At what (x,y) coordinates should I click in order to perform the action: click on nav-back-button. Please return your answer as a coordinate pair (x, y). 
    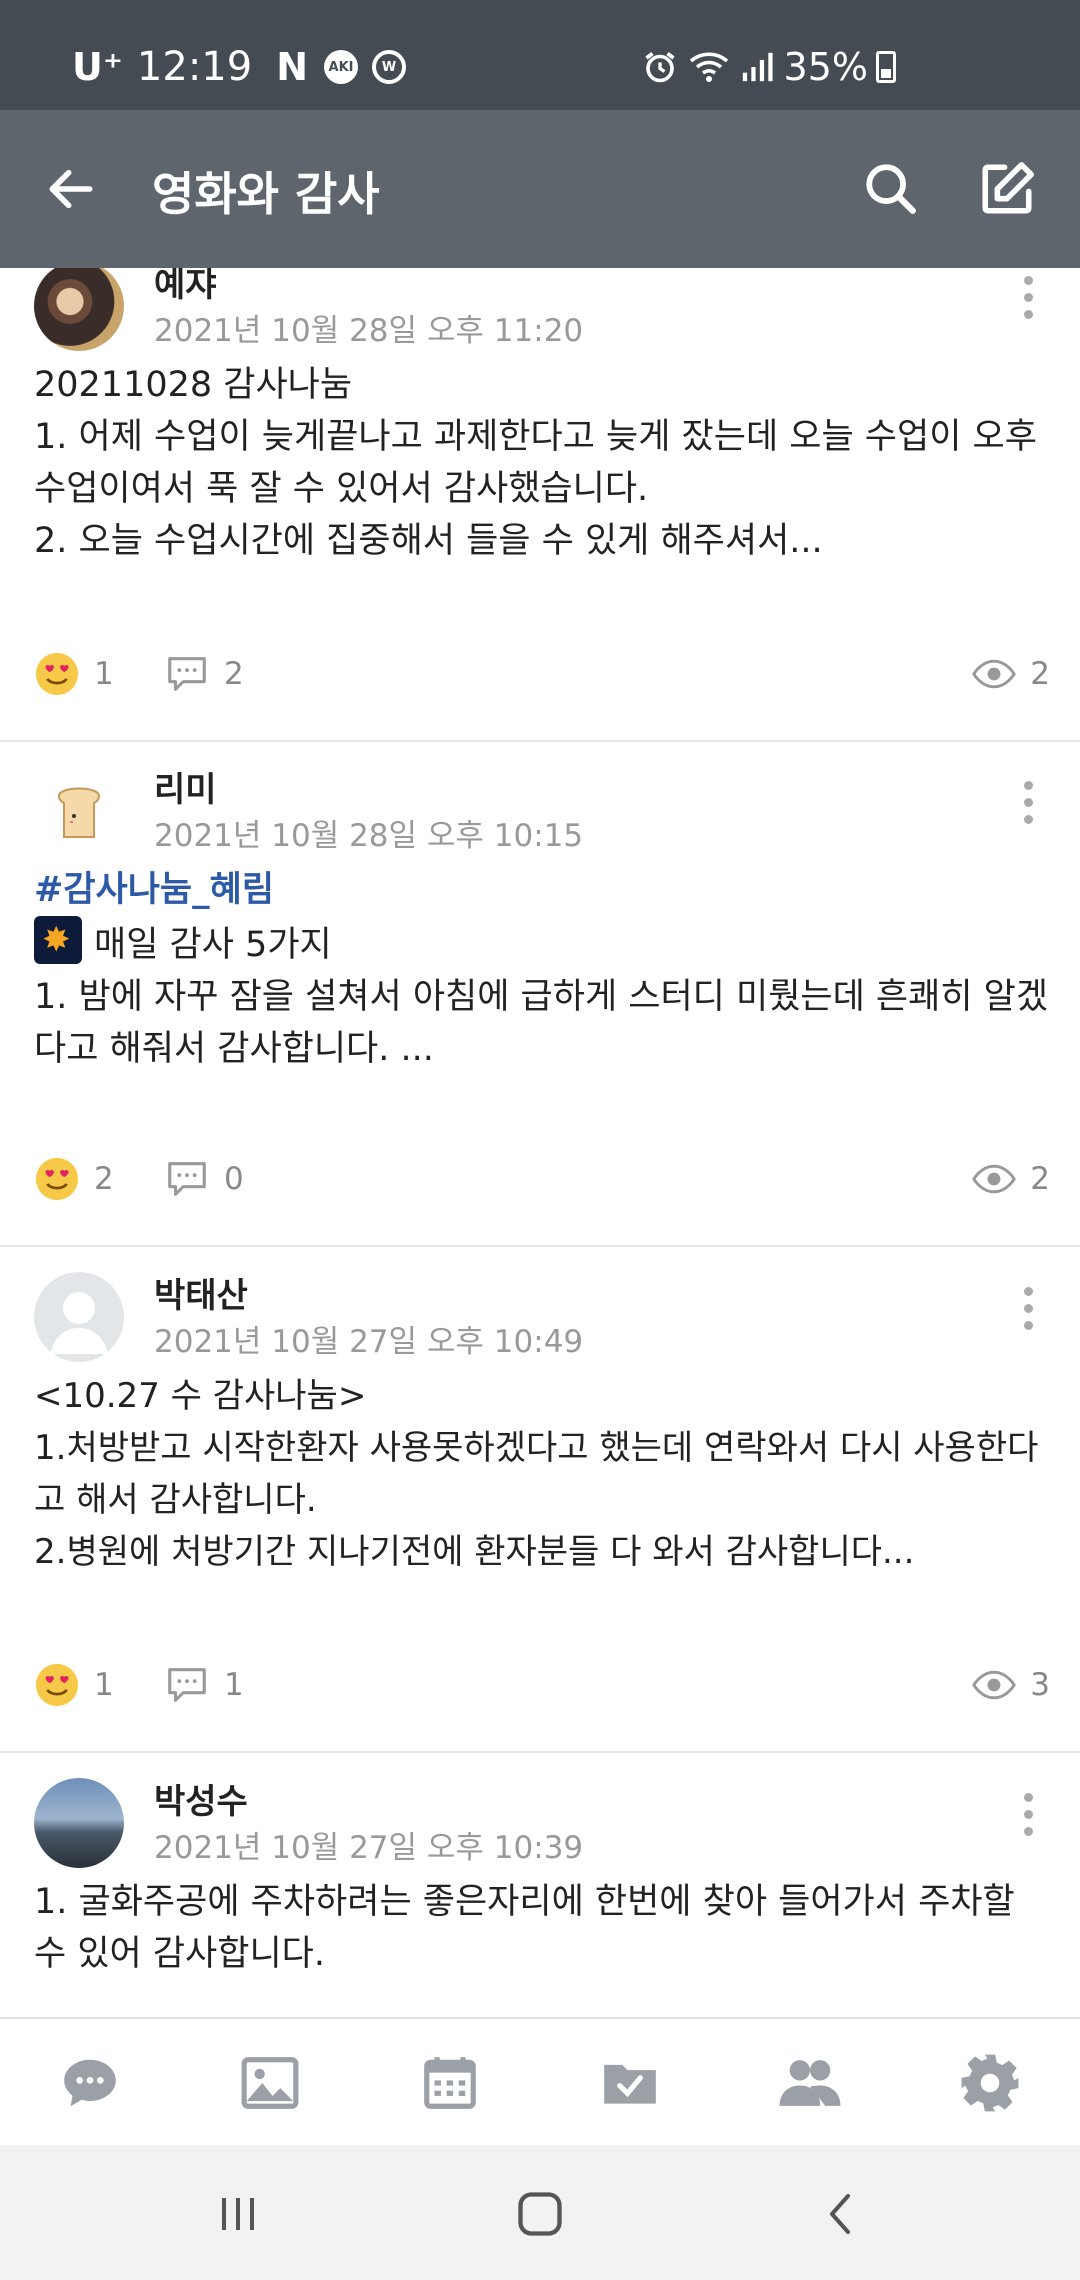
    Looking at the image, I should click on (842, 2214).